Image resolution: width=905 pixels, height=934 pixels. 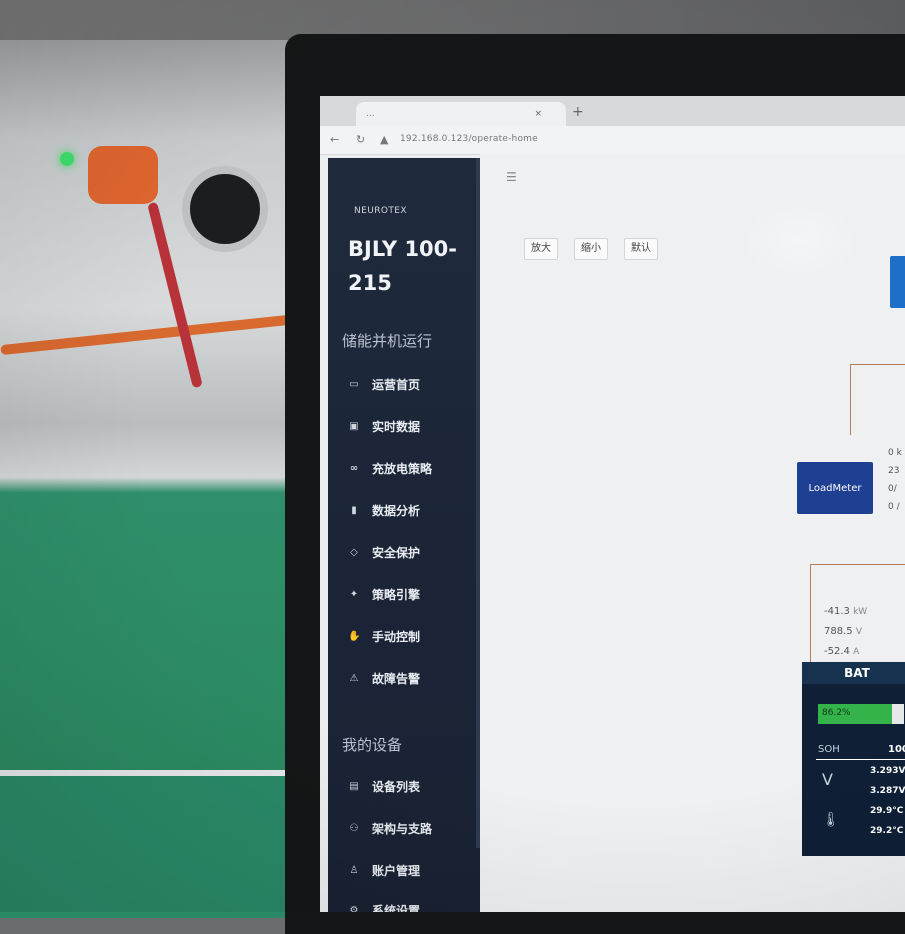 I want to click on sidebar-item-label: 账户管理, so click(x=396, y=871).